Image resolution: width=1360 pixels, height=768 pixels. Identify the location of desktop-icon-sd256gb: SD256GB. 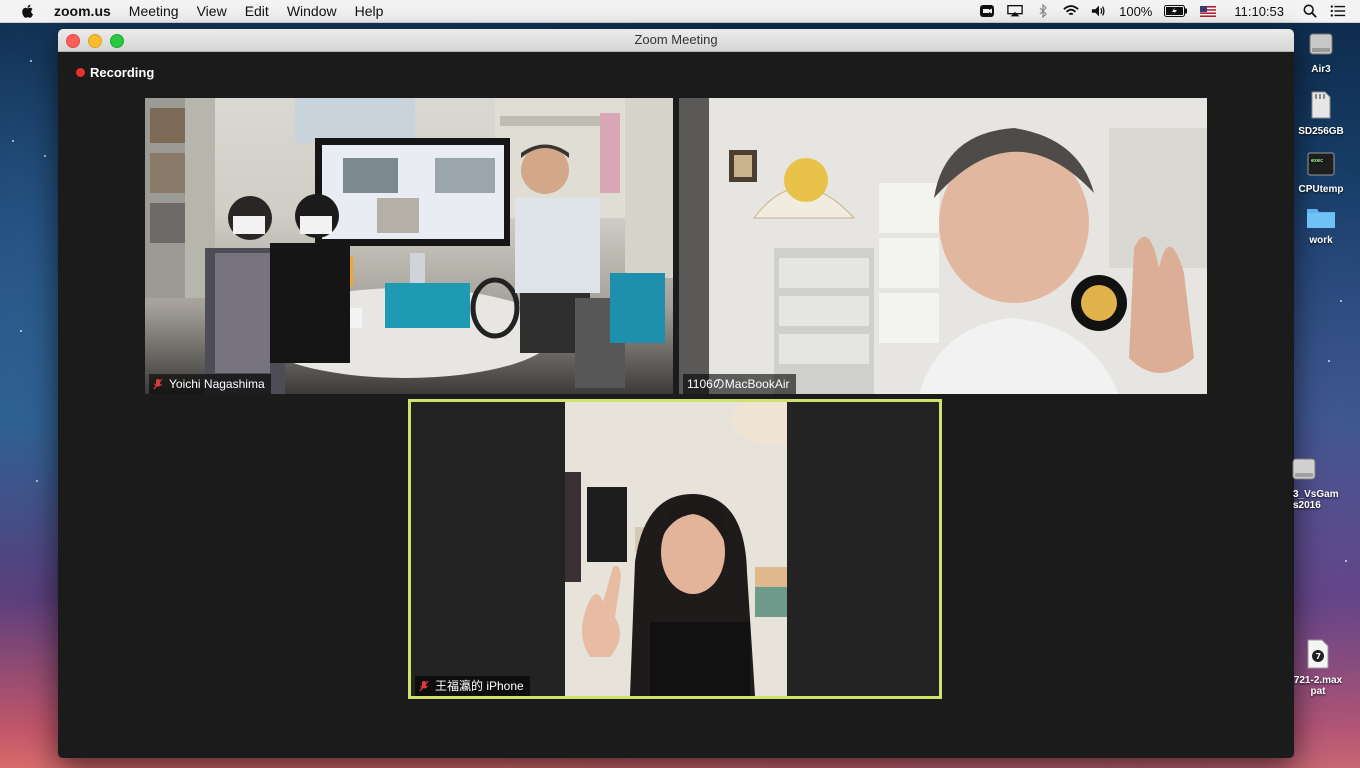
(1321, 113).